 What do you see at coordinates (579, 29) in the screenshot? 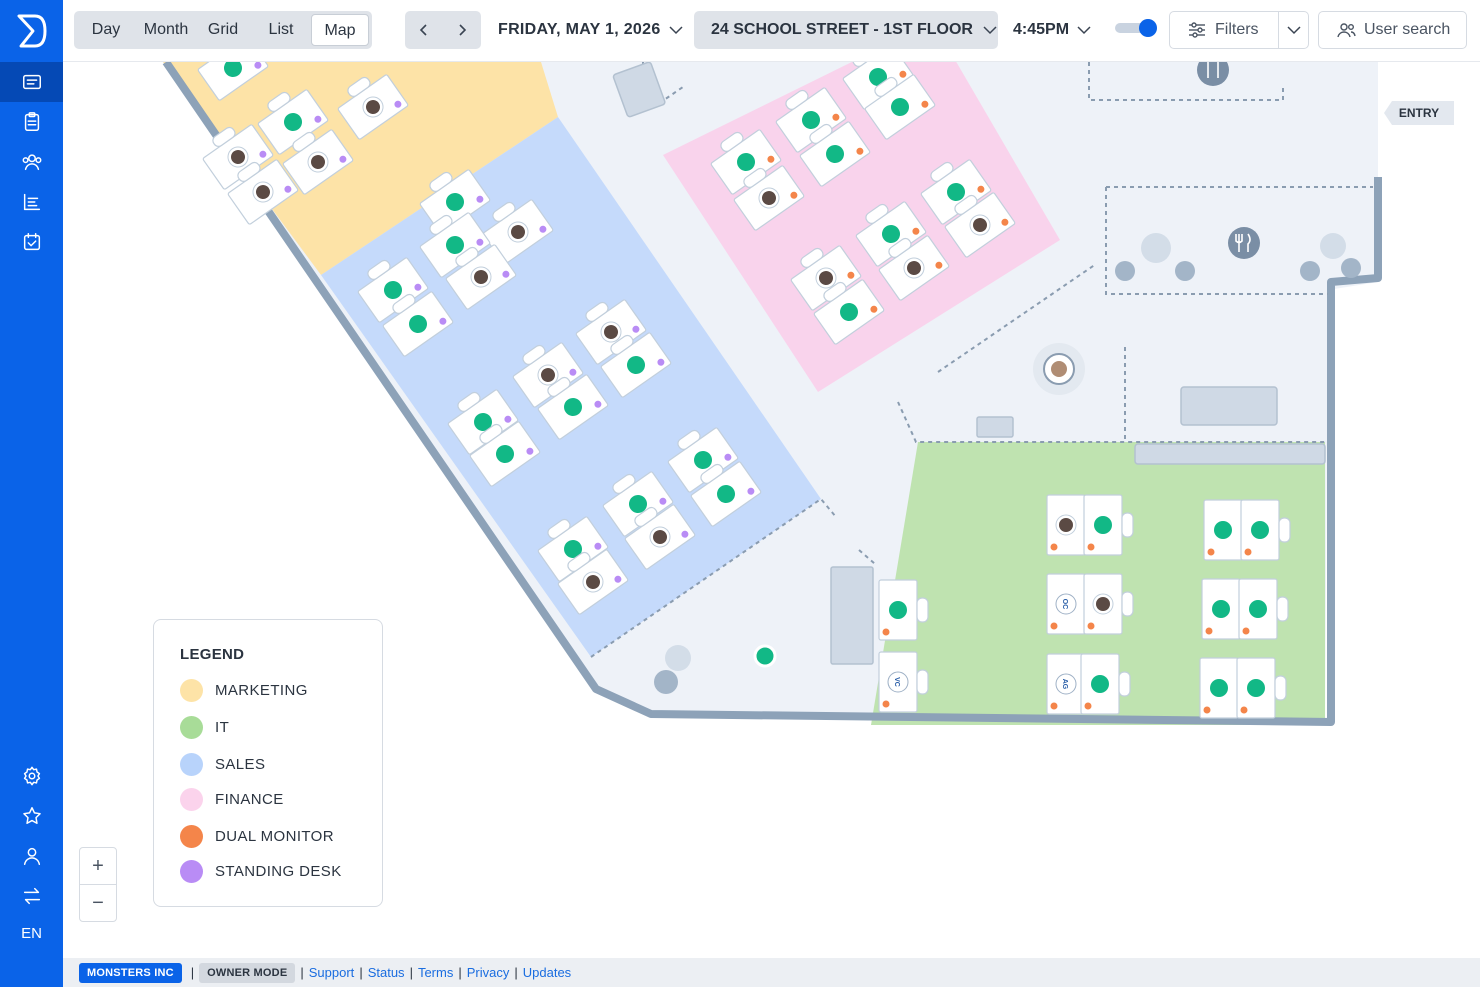
I see `date-label: FRIDAY, MAY 1, 2026` at bounding box center [579, 29].